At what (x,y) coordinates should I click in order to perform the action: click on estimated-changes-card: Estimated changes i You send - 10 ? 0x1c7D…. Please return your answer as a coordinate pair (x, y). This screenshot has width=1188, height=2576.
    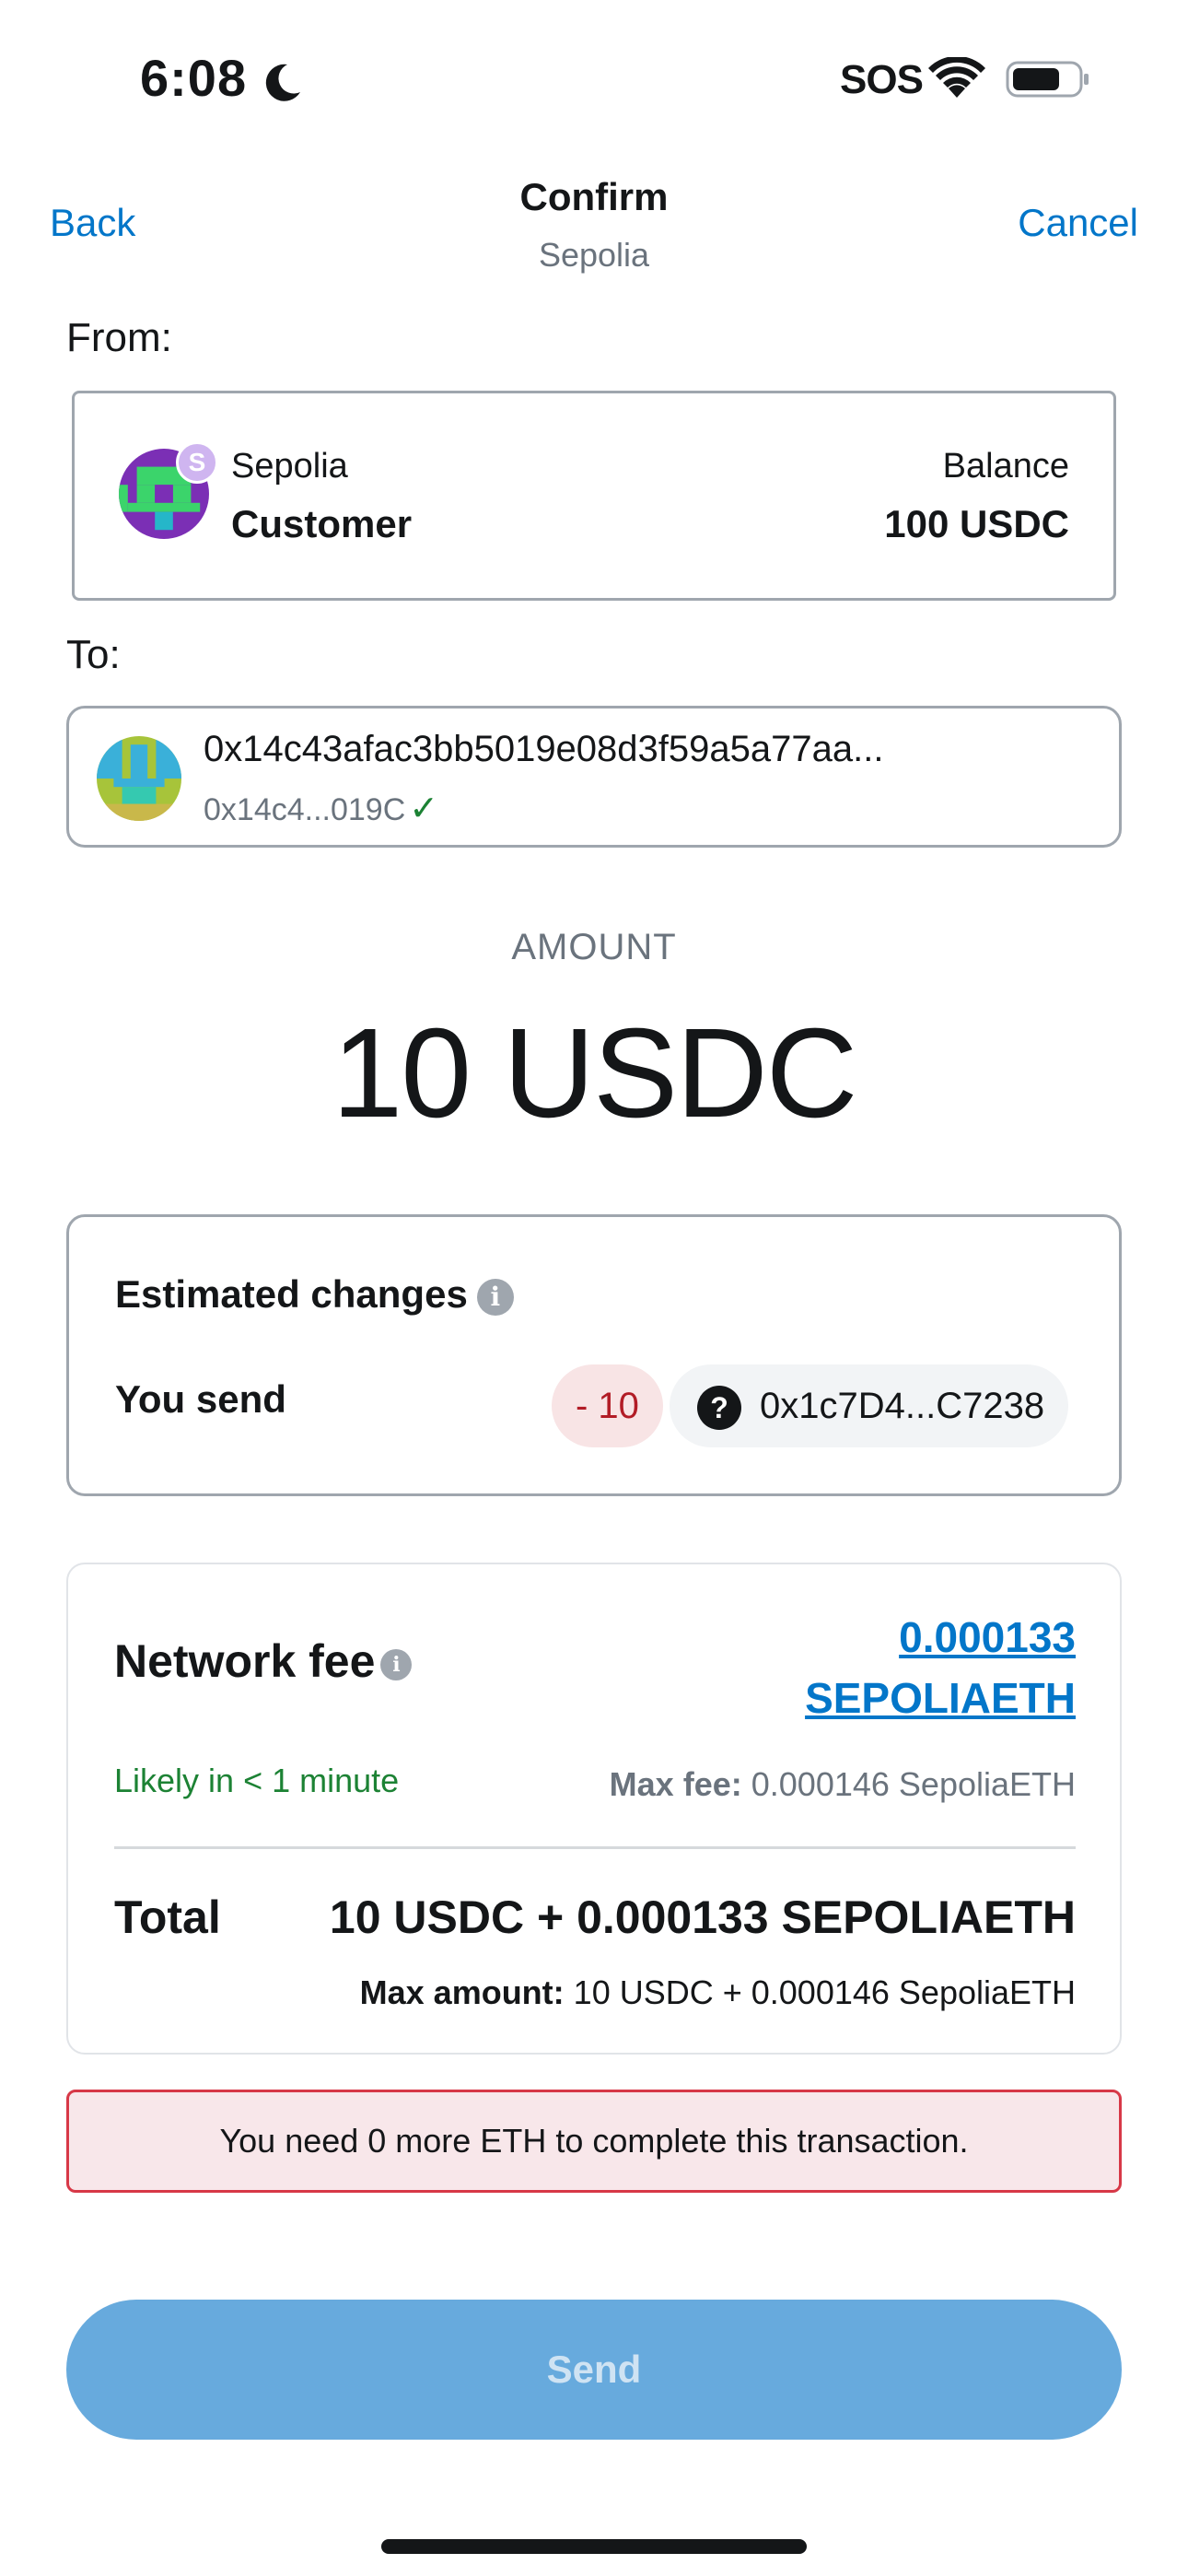
    Looking at the image, I should click on (594, 1355).